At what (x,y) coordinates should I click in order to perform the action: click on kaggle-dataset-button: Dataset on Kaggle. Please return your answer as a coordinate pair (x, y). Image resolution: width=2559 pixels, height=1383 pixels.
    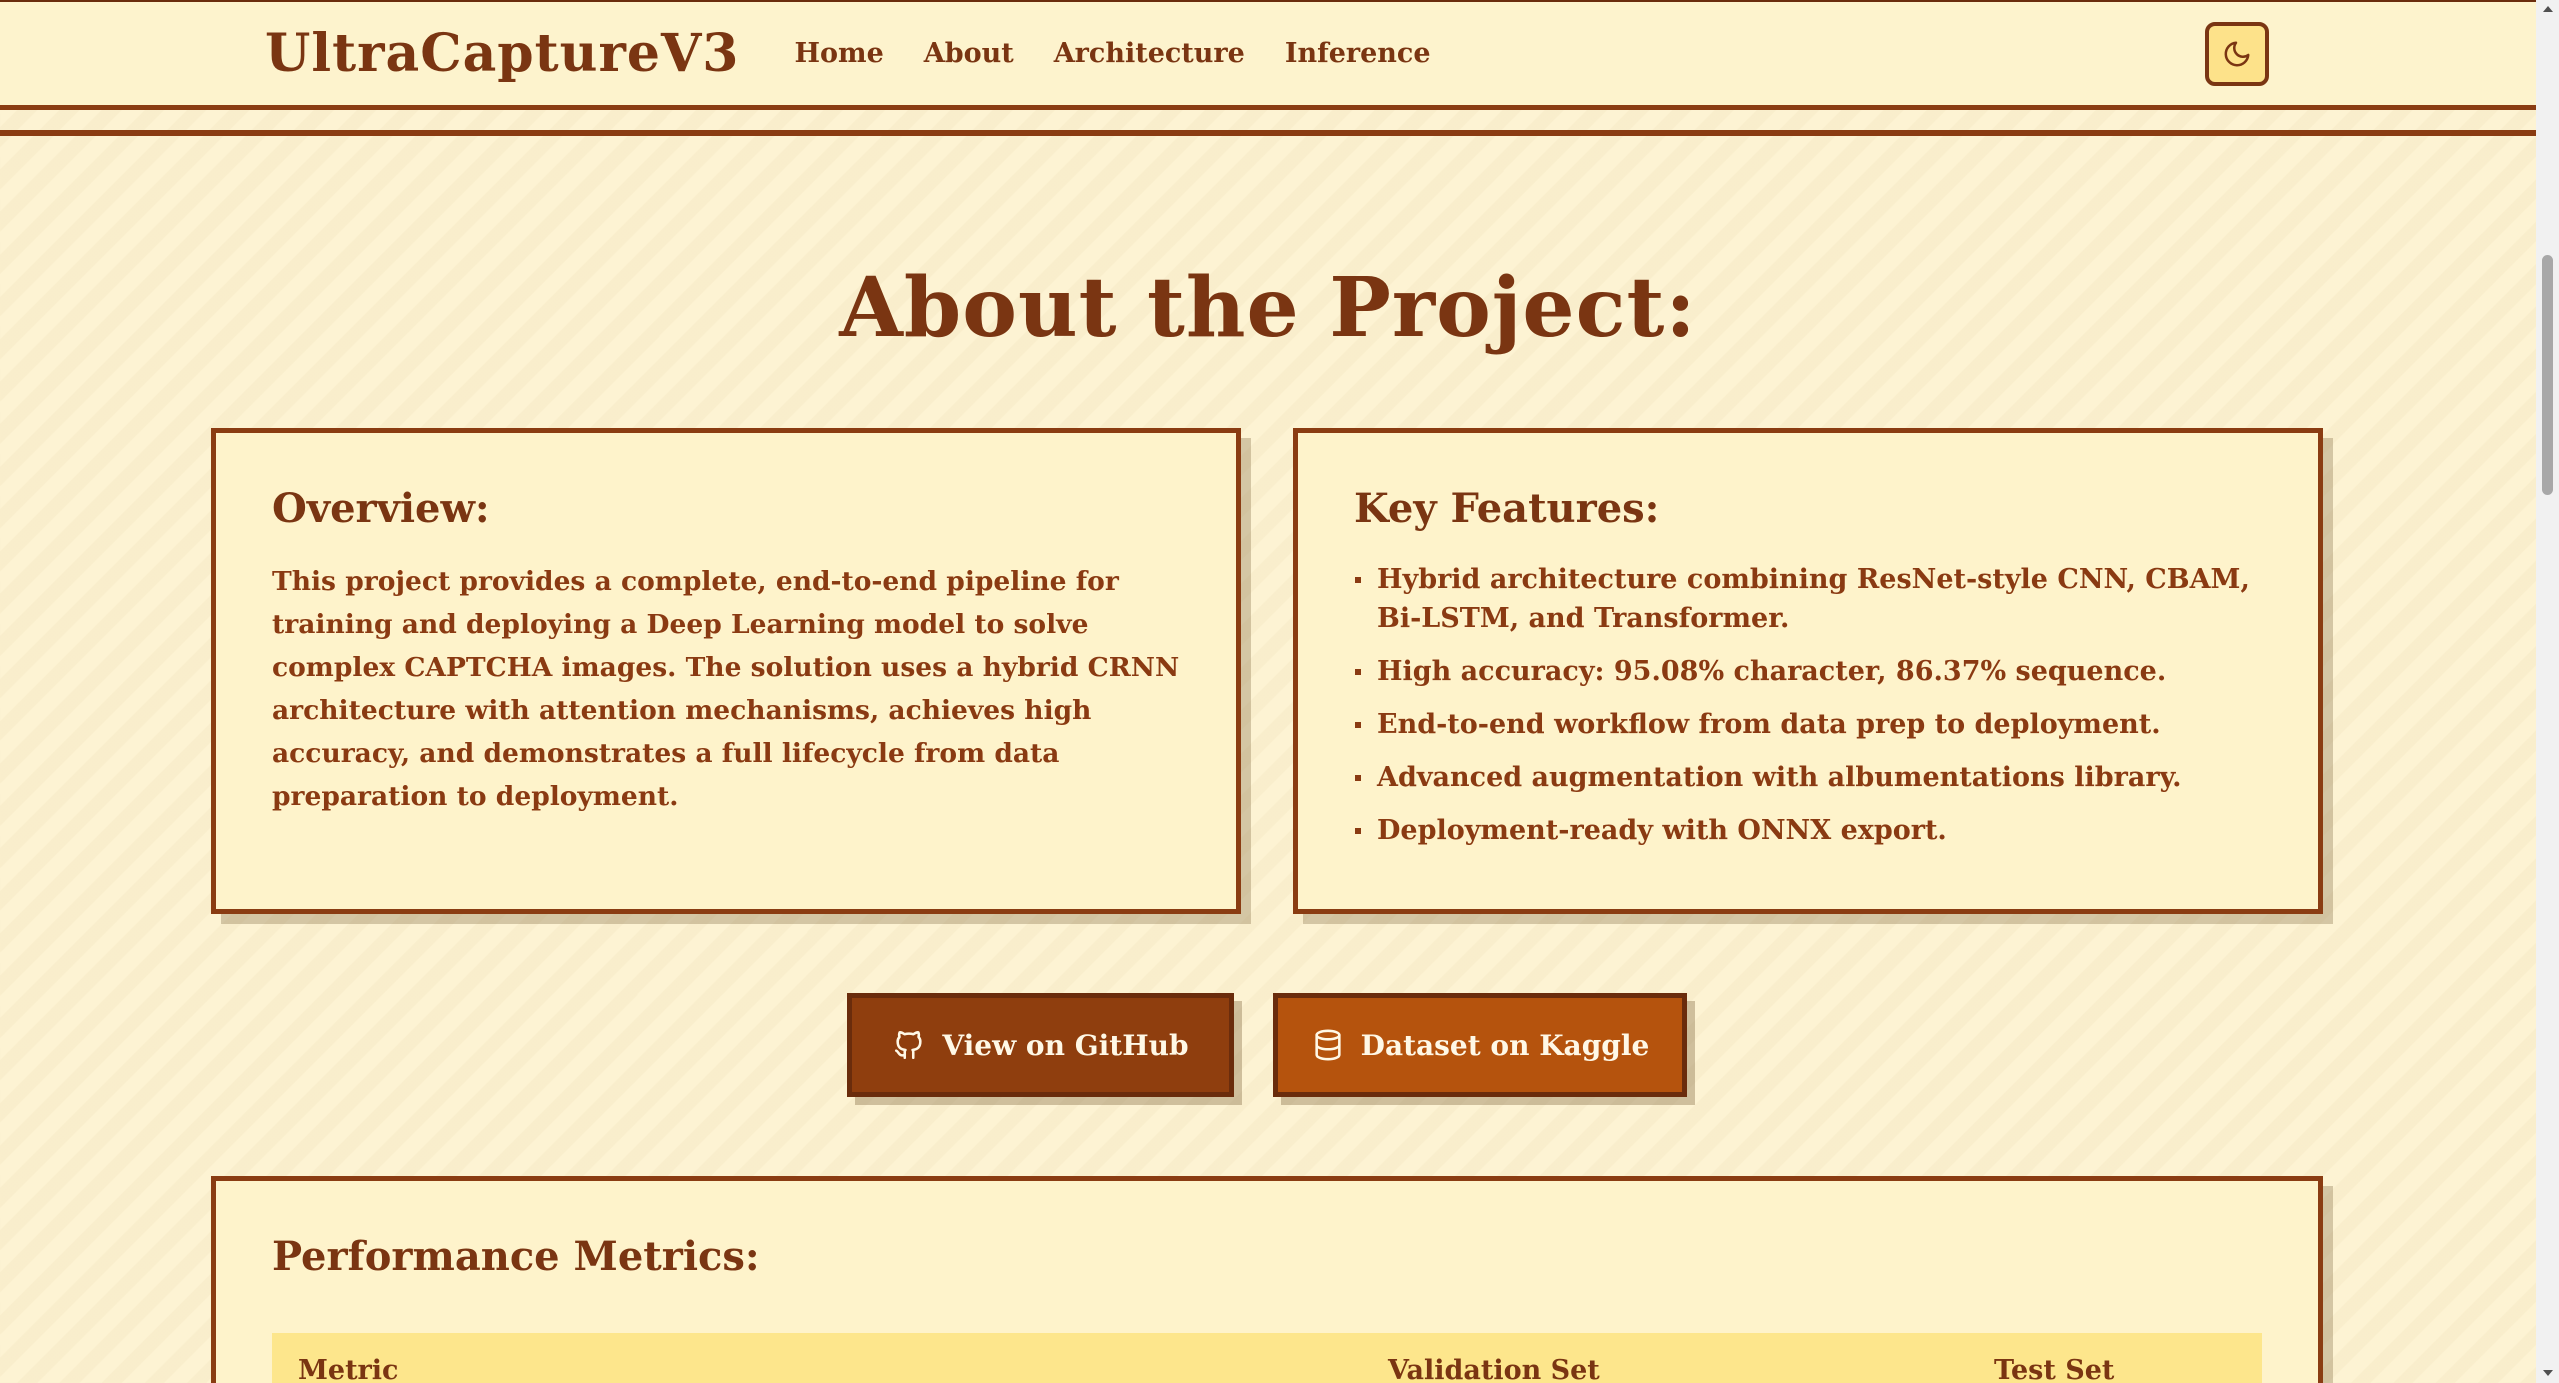
    Looking at the image, I should click on (1480, 1045).